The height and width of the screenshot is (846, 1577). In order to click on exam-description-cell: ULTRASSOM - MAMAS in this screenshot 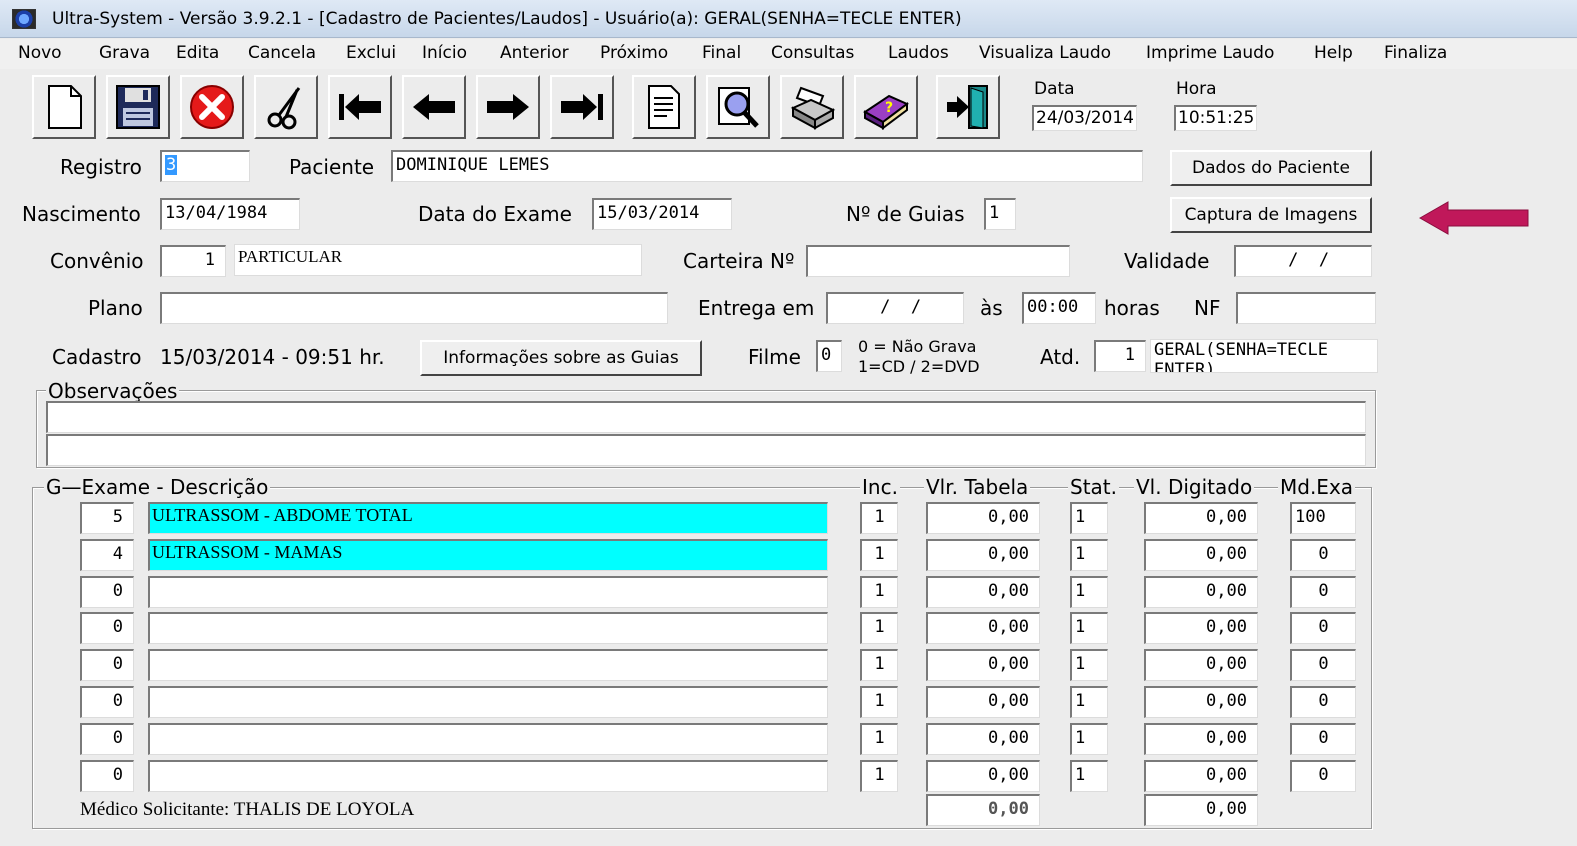, I will do `click(488, 555)`.